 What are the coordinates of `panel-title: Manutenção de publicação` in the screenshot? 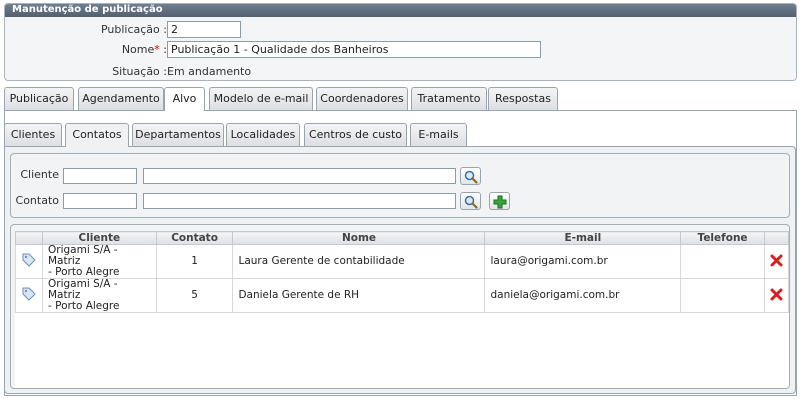 It's located at (400, 10).